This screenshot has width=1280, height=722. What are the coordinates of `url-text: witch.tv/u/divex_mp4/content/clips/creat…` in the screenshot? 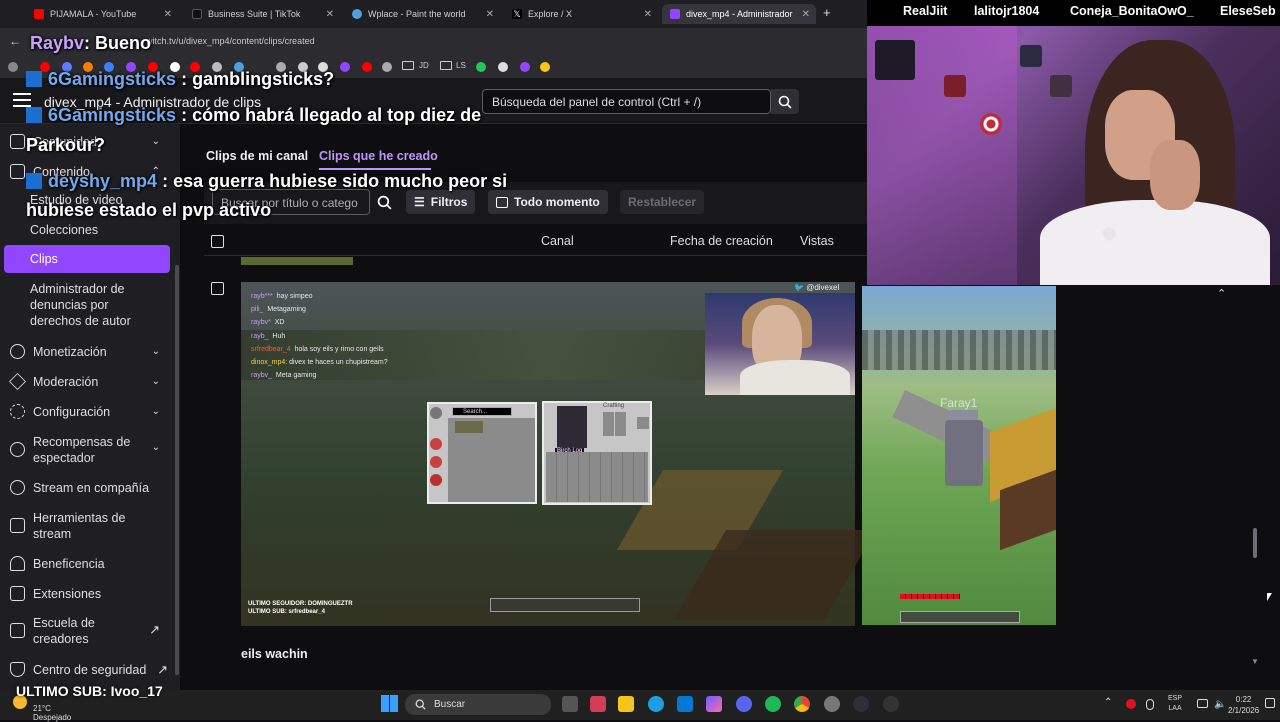 It's located at (230, 41).